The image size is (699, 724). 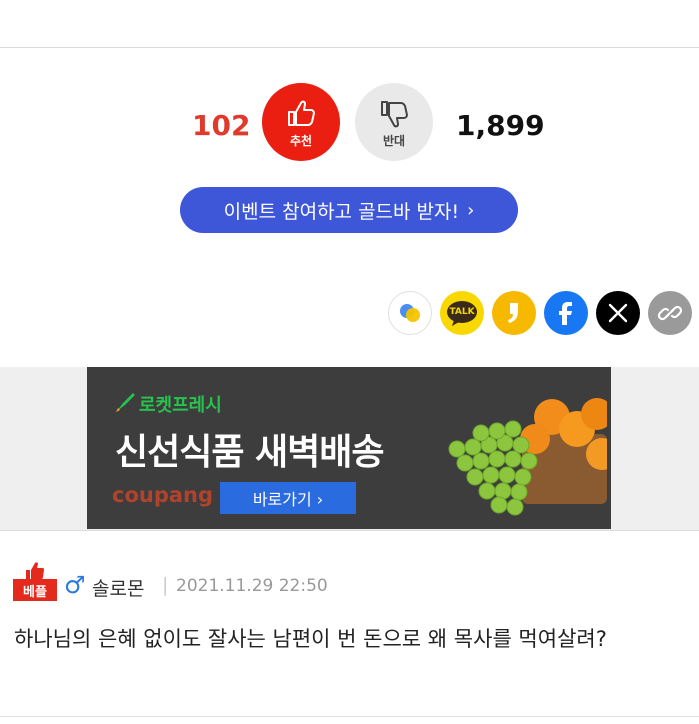 I want to click on oppose-count: 1,899, so click(x=500, y=125).